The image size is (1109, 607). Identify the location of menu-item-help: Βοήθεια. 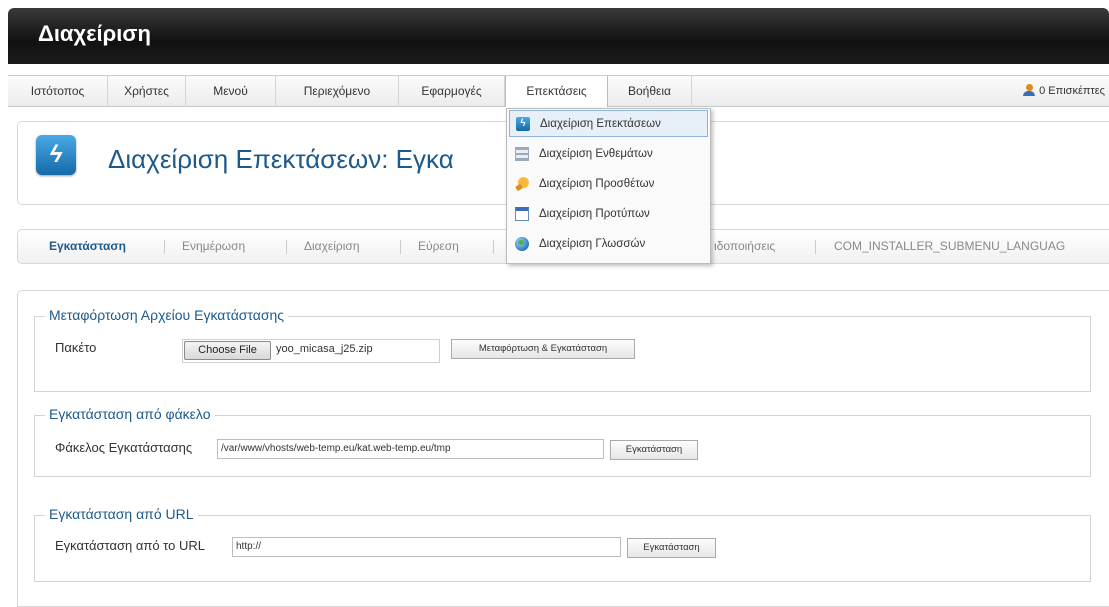
(650, 91).